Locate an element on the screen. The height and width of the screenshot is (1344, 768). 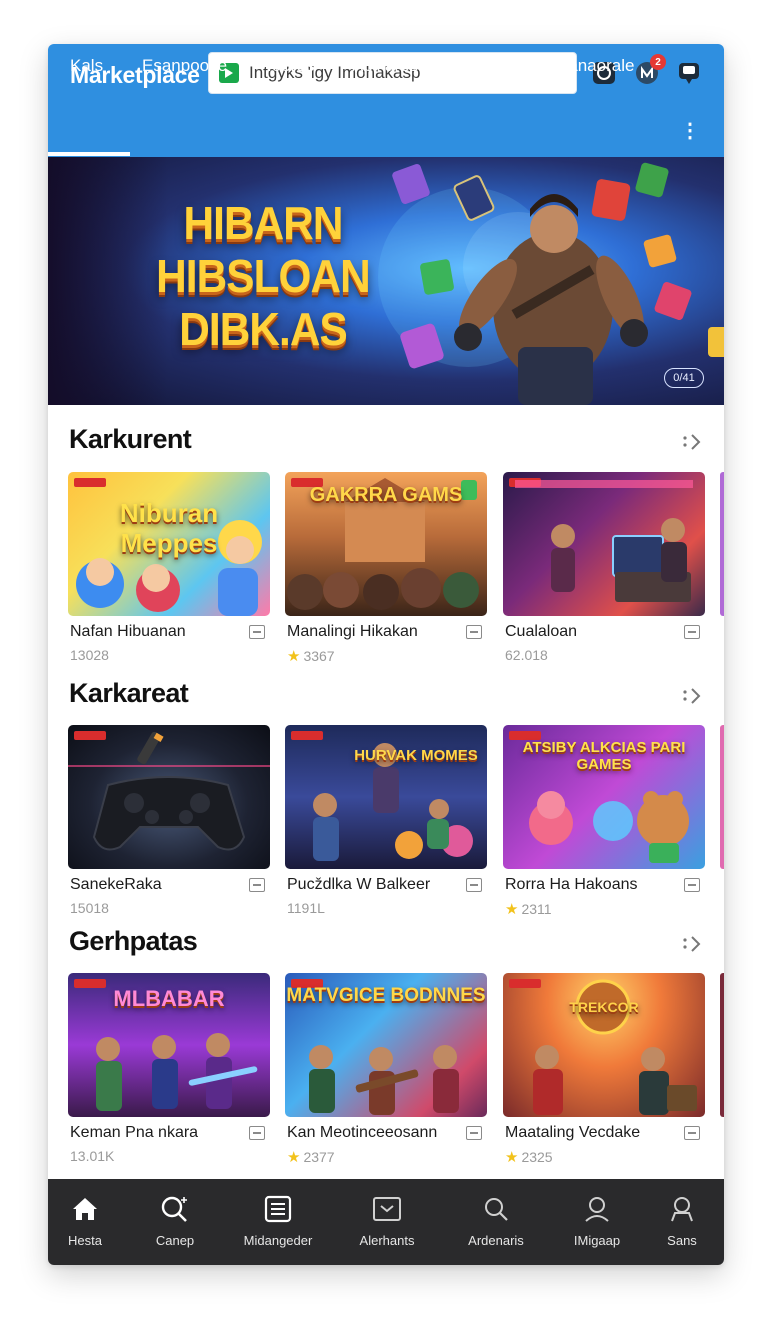
app-meta: 1191L is located at coordinates (306, 908).